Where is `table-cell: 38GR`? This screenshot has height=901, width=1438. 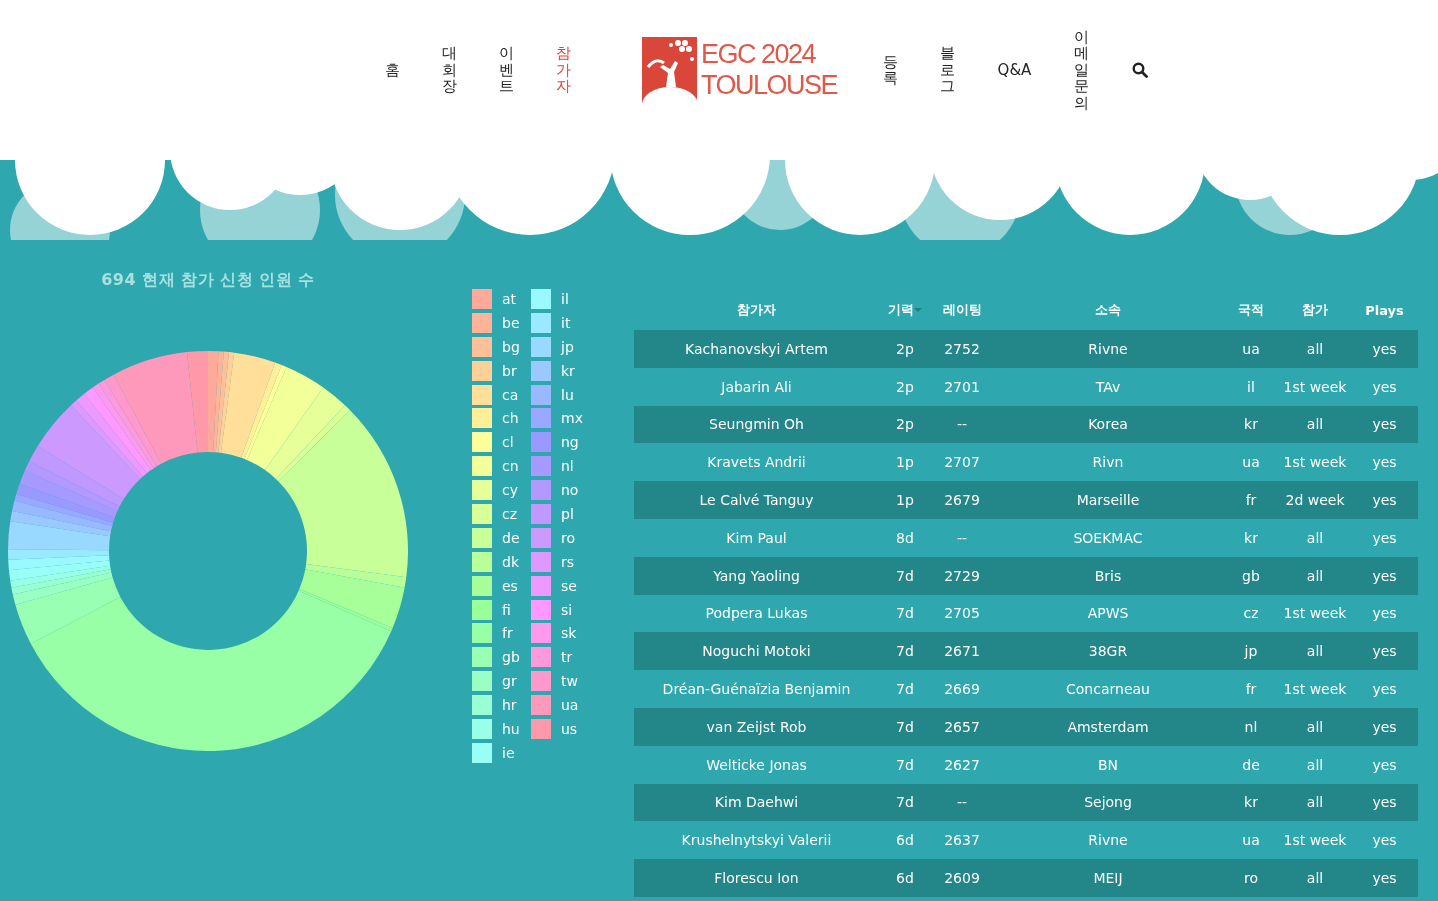 table-cell: 38GR is located at coordinates (1108, 651).